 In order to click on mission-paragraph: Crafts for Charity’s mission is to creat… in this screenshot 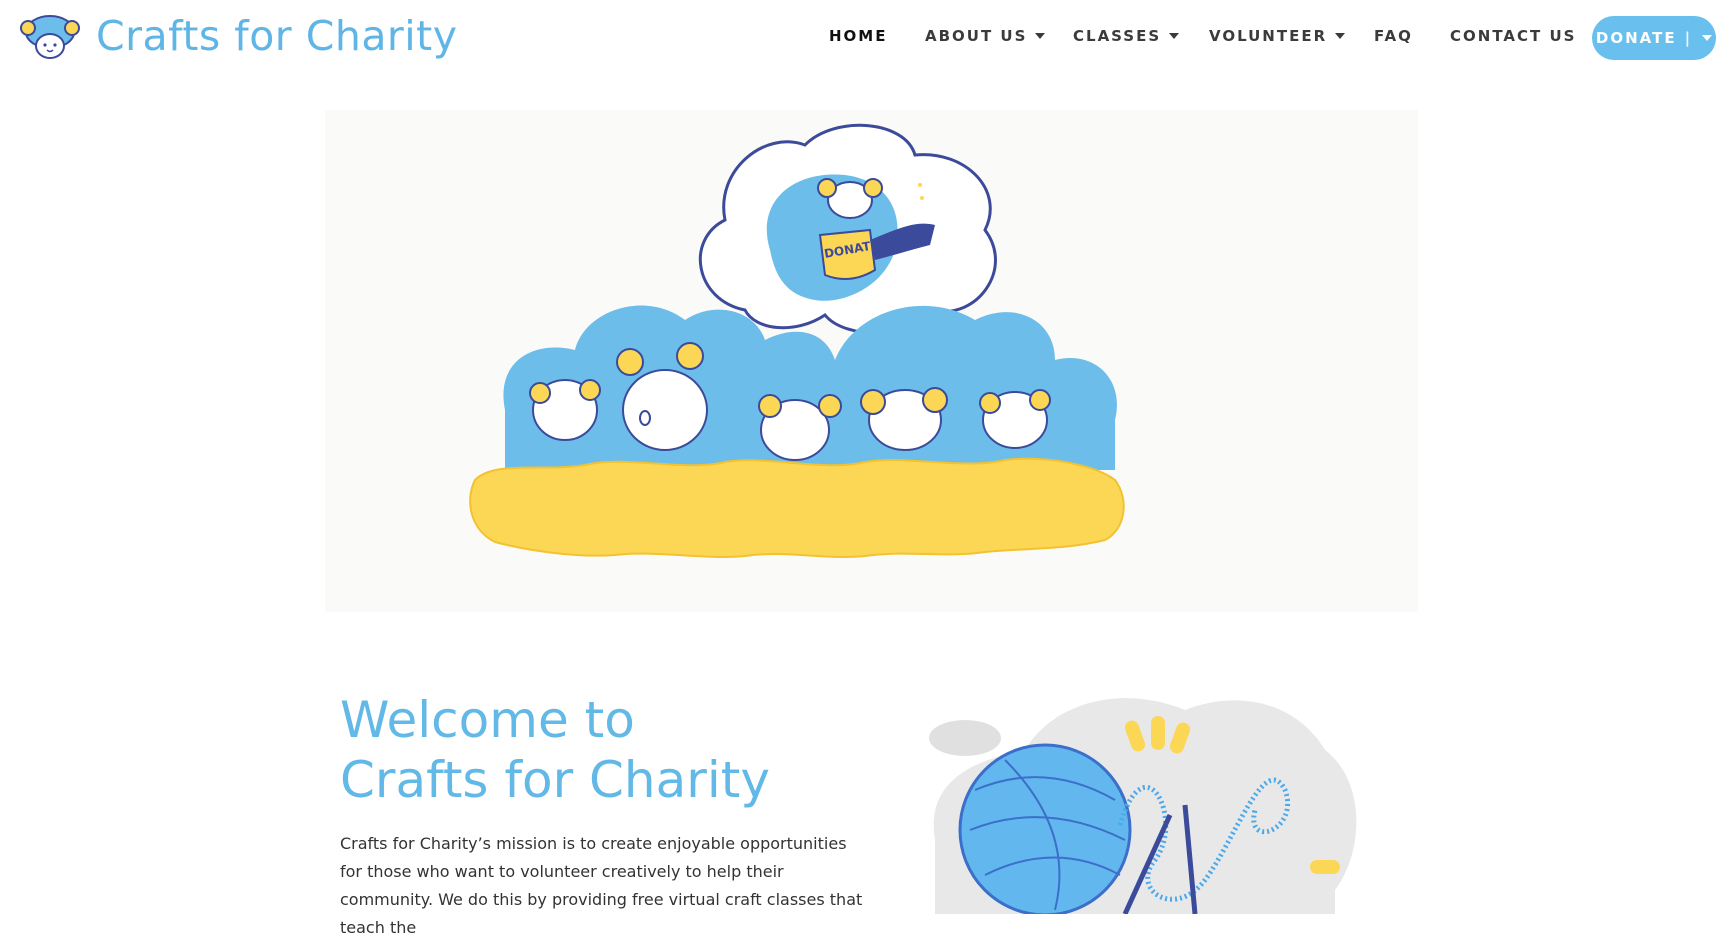, I will do `click(601, 885)`.